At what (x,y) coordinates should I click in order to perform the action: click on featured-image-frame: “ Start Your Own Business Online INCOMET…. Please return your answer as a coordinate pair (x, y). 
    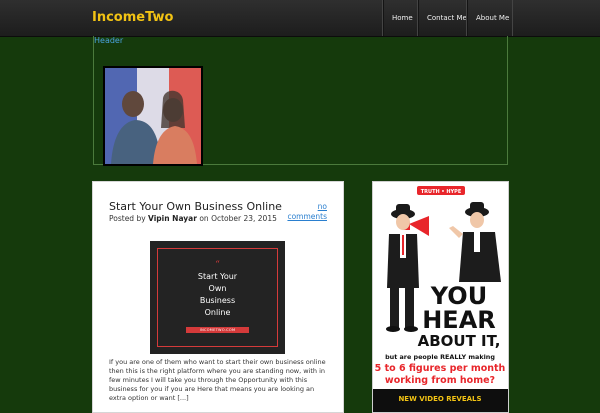
    Looking at the image, I should click on (217, 297).